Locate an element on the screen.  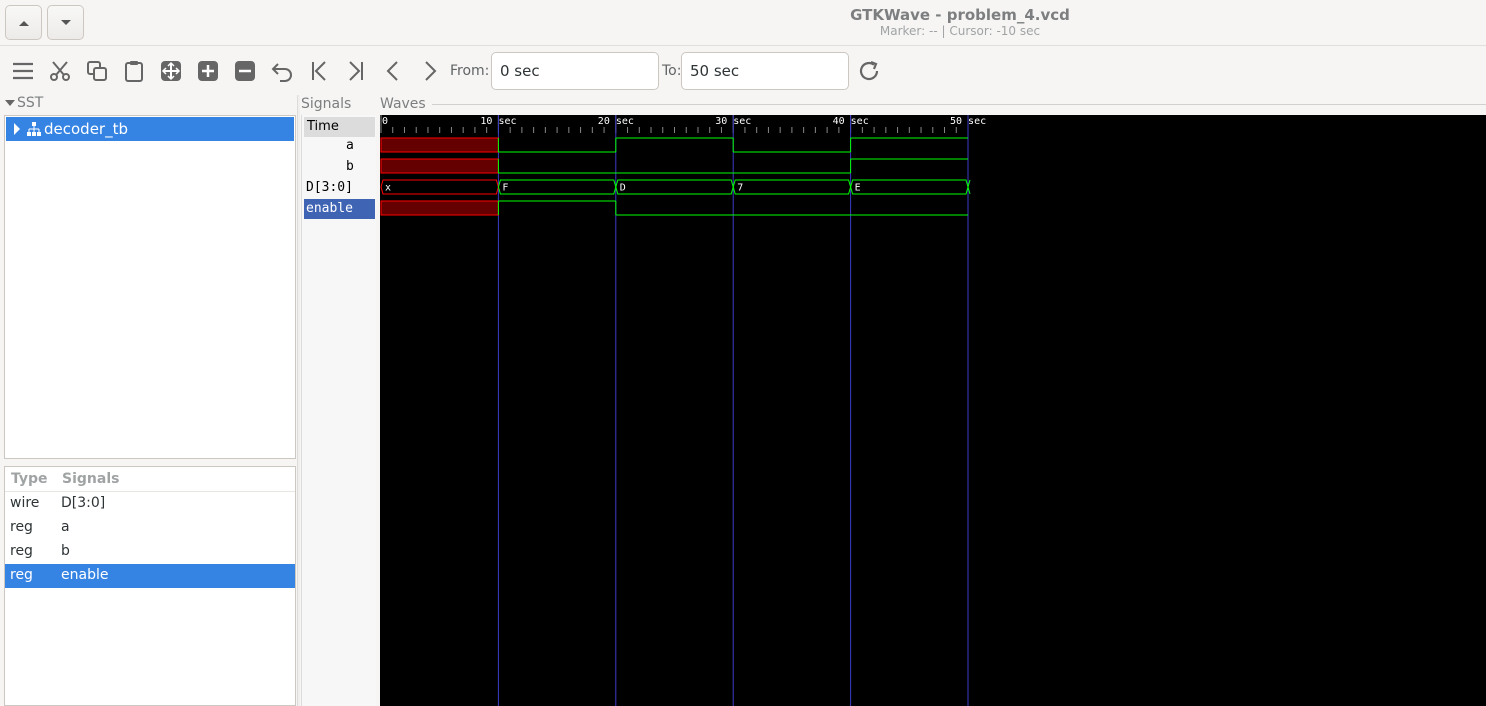
time-marker-label: 20 sec is located at coordinates (616, 121).